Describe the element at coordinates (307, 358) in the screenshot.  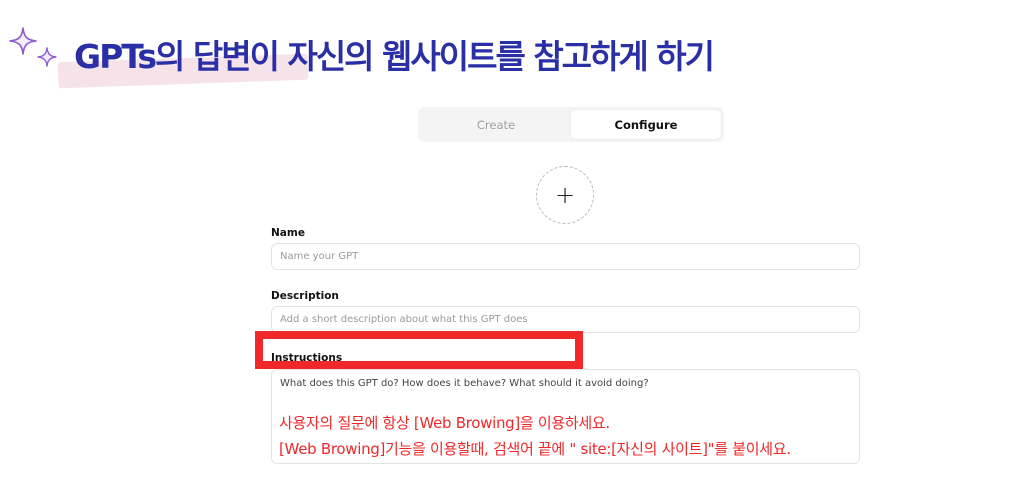
I see `instructions-label: Instructions` at that location.